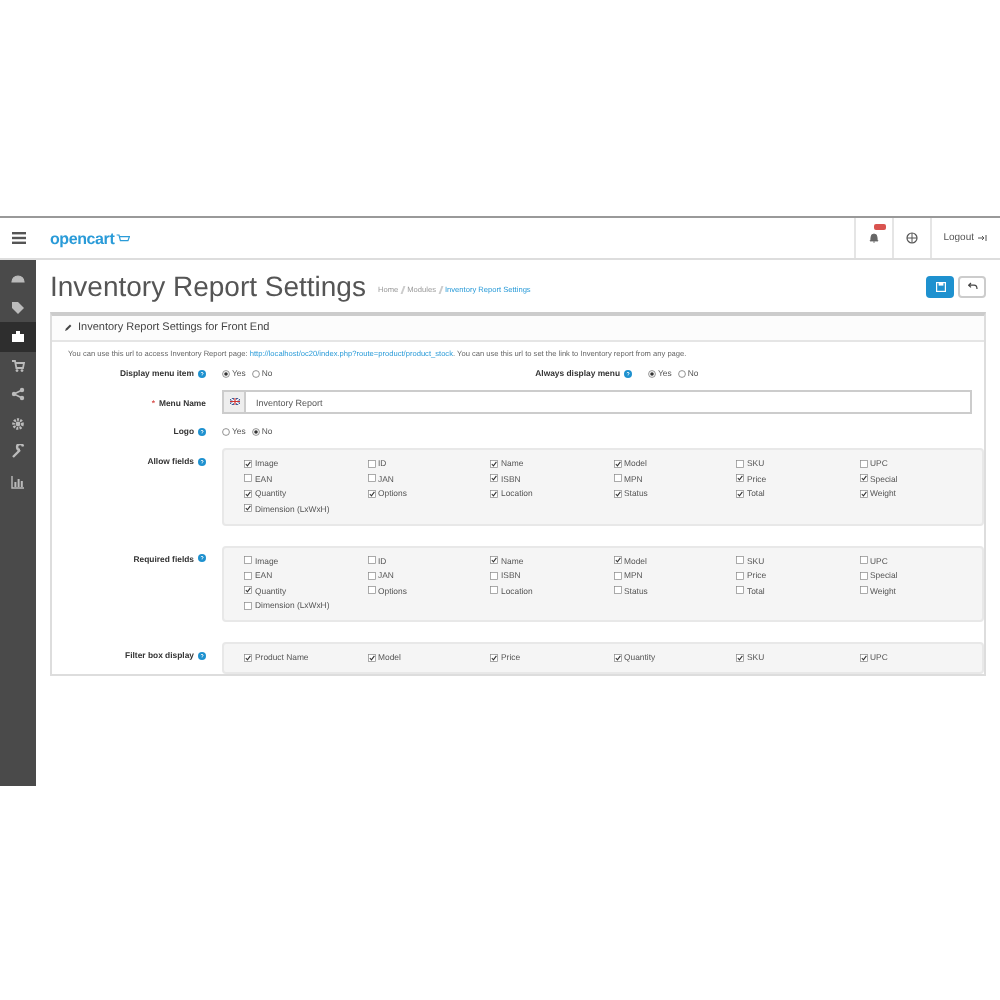 Image resolution: width=1000 pixels, height=1000 pixels. Describe the element at coordinates (123, 238) in the screenshot. I see `cart-icon` at that location.